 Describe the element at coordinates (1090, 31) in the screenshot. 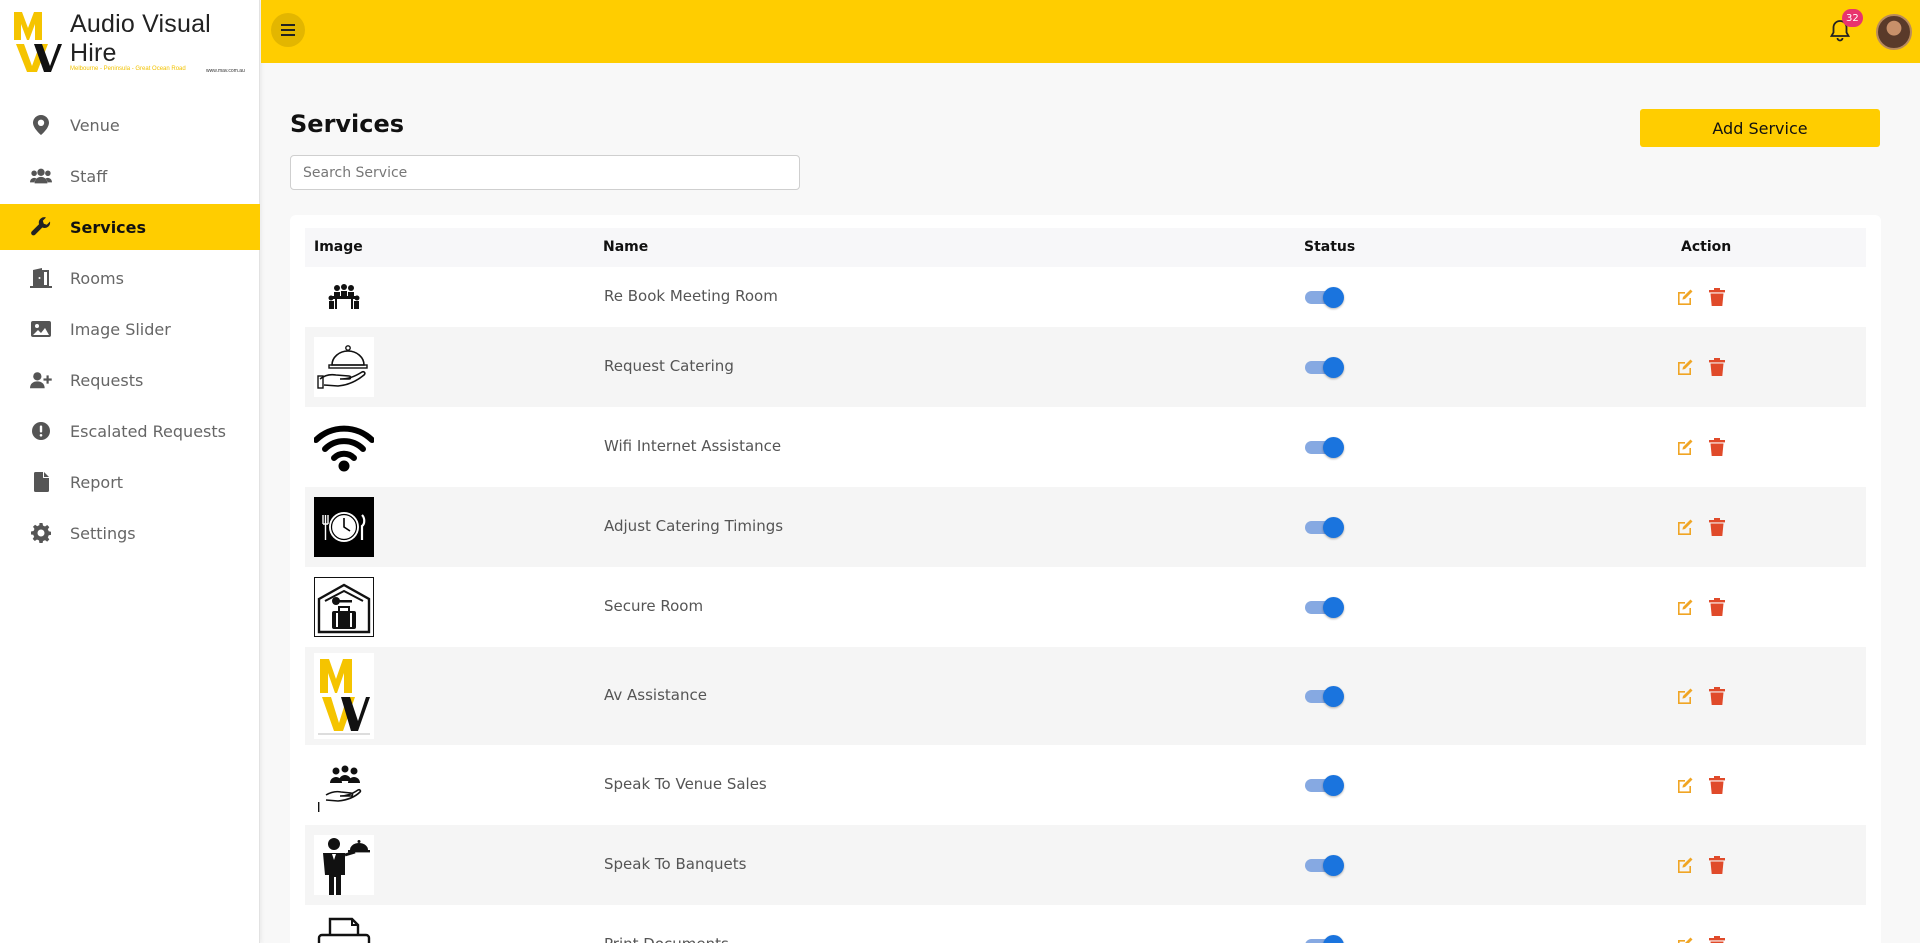

I see `topbar: 32` at that location.